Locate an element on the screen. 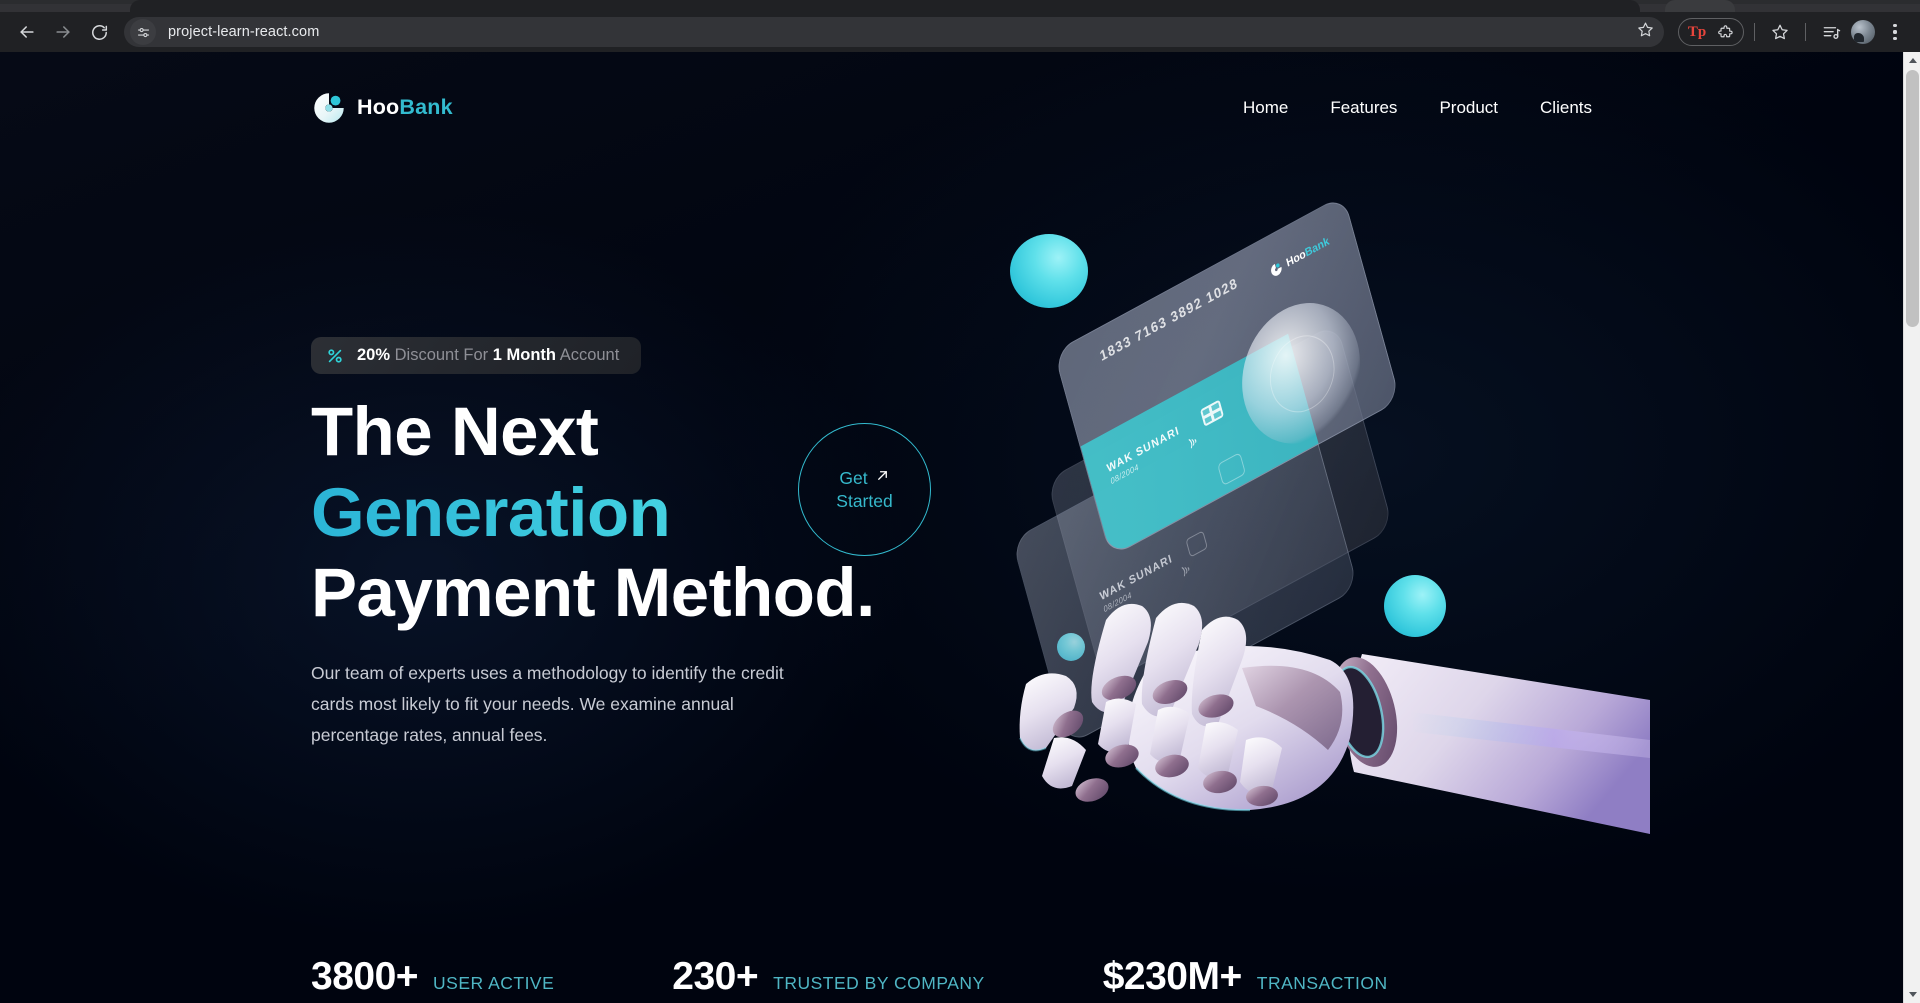 The height and width of the screenshot is (1003, 1920). active-tab is located at coordinates (885, 6).